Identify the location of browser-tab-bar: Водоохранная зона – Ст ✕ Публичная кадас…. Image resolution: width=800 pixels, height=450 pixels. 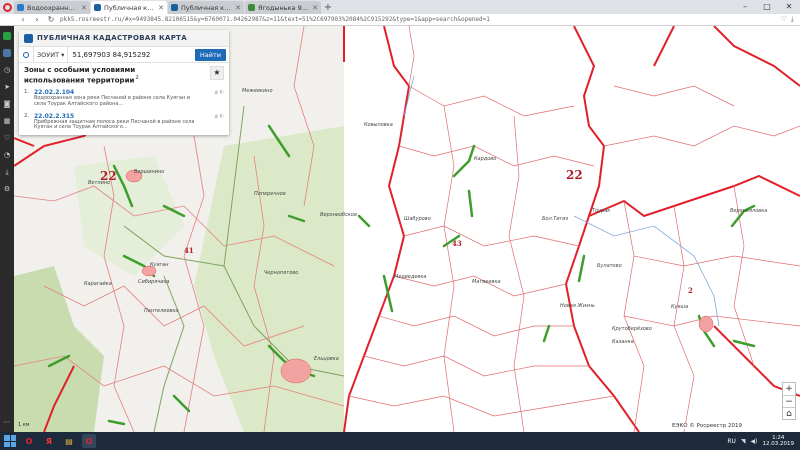
(400, 7).